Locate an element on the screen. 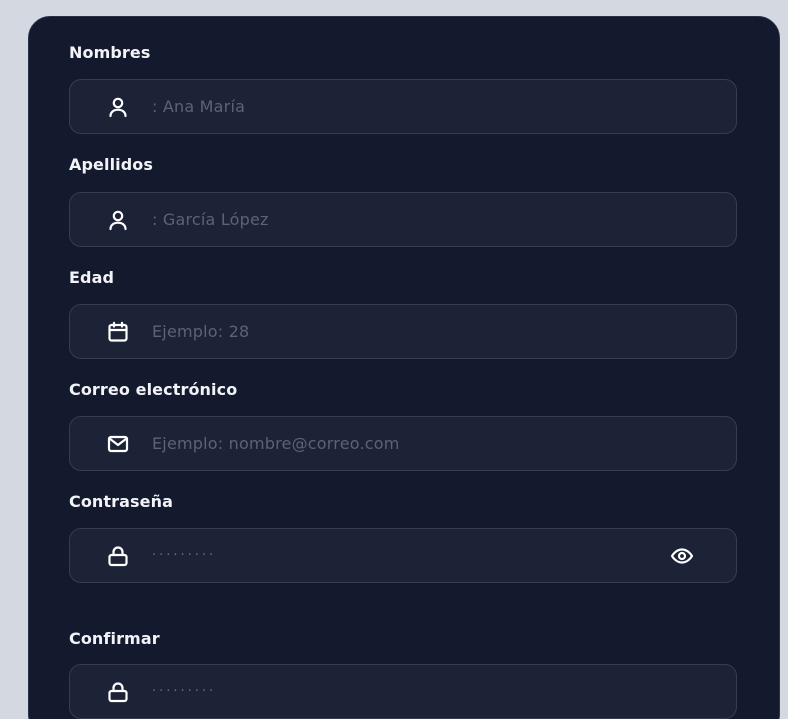  contrasena-field: ········· is located at coordinates (403, 555).